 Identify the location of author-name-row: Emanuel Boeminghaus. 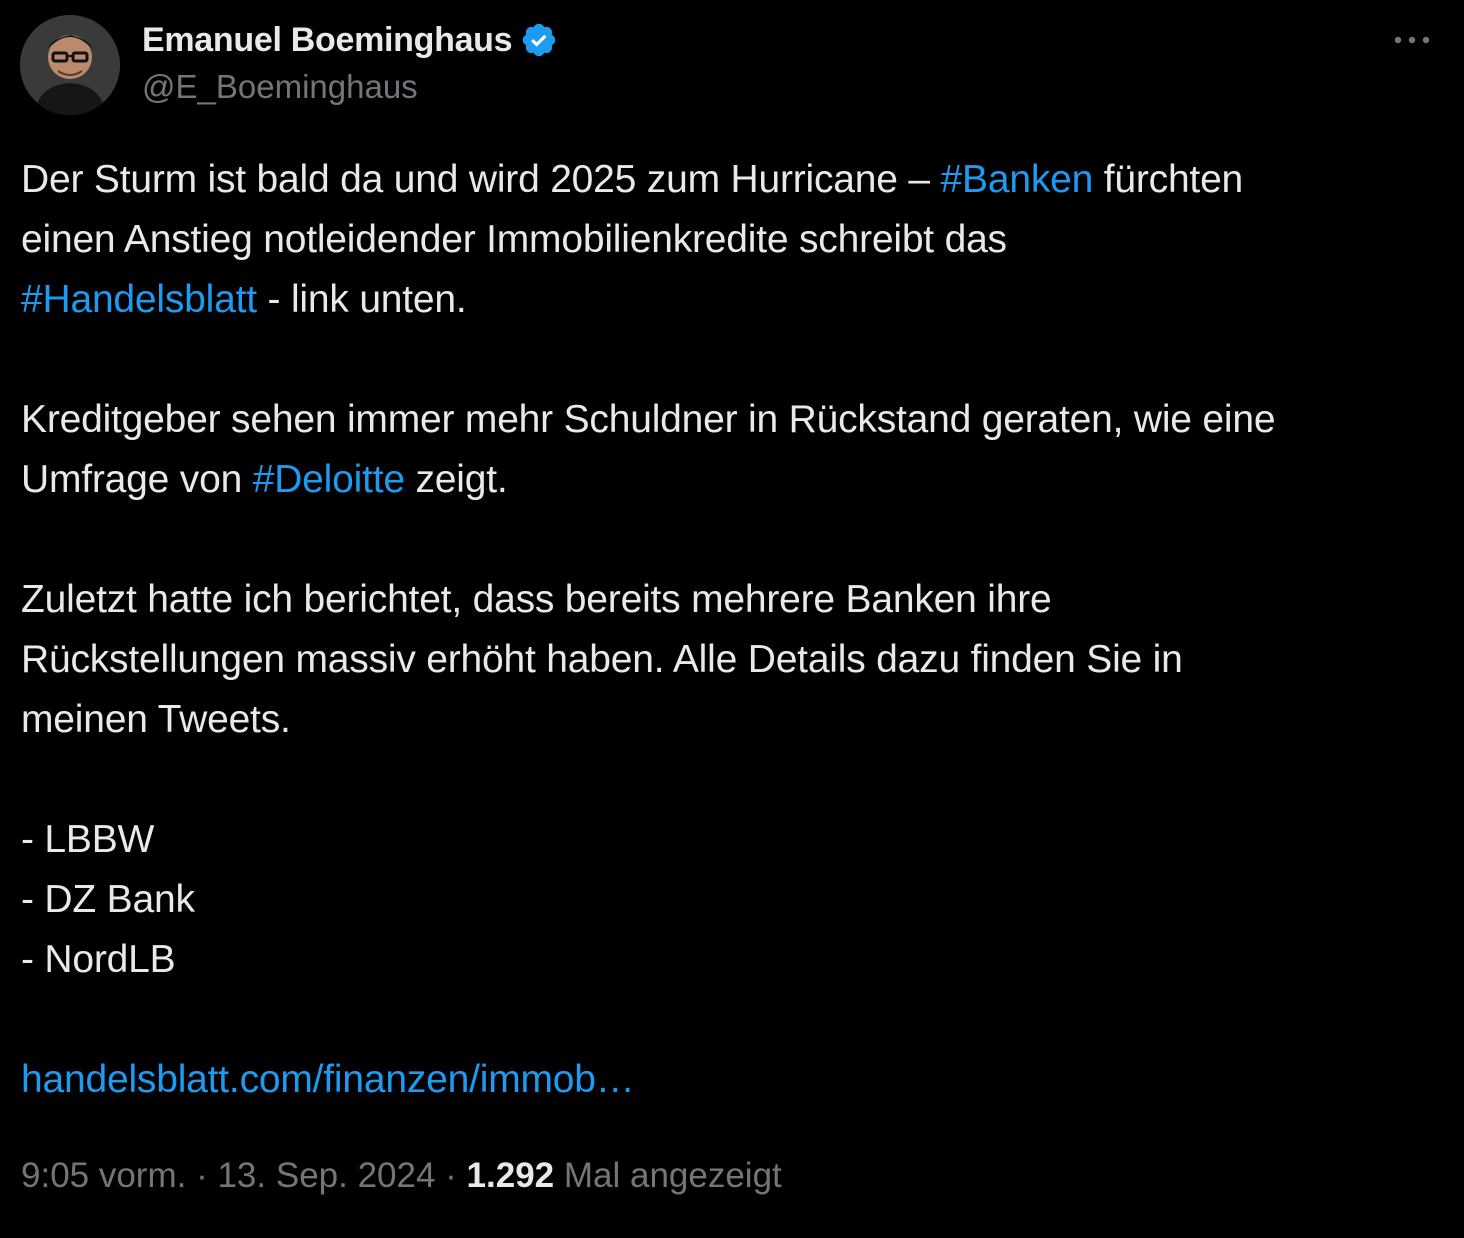
(350, 40).